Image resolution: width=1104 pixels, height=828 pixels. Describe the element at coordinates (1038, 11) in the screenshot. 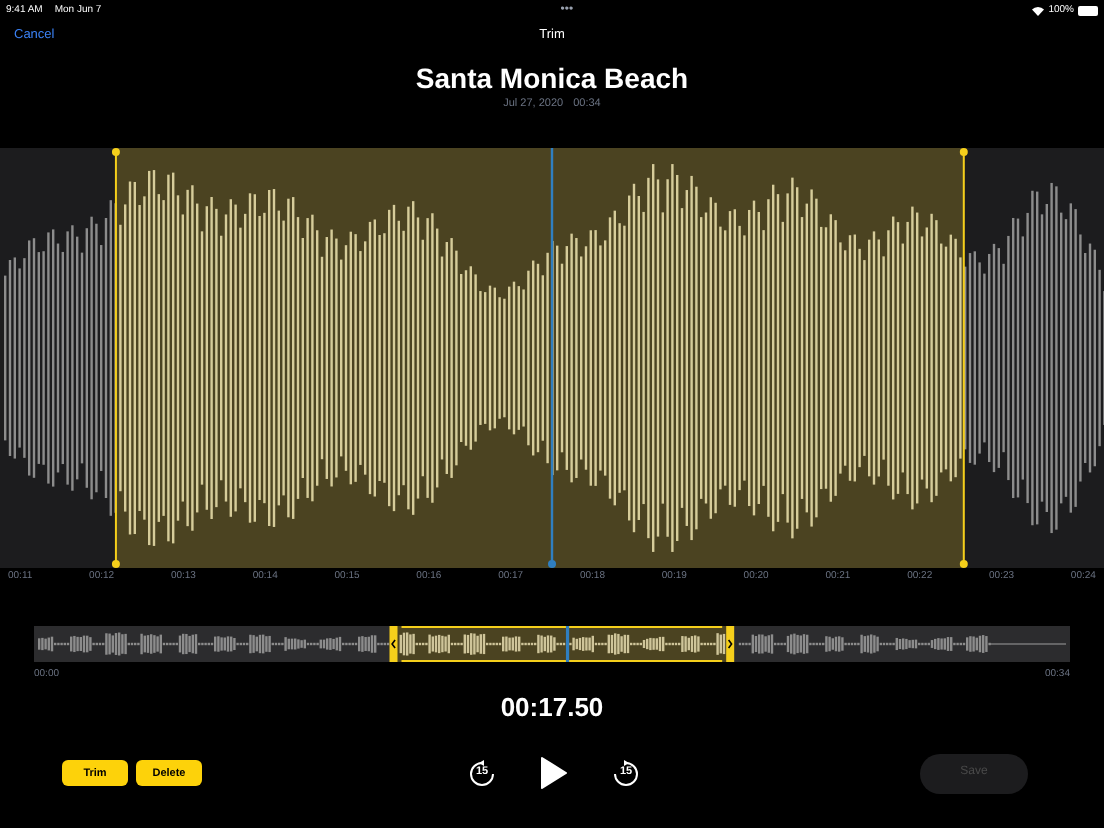

I see `wifi-icon` at that location.